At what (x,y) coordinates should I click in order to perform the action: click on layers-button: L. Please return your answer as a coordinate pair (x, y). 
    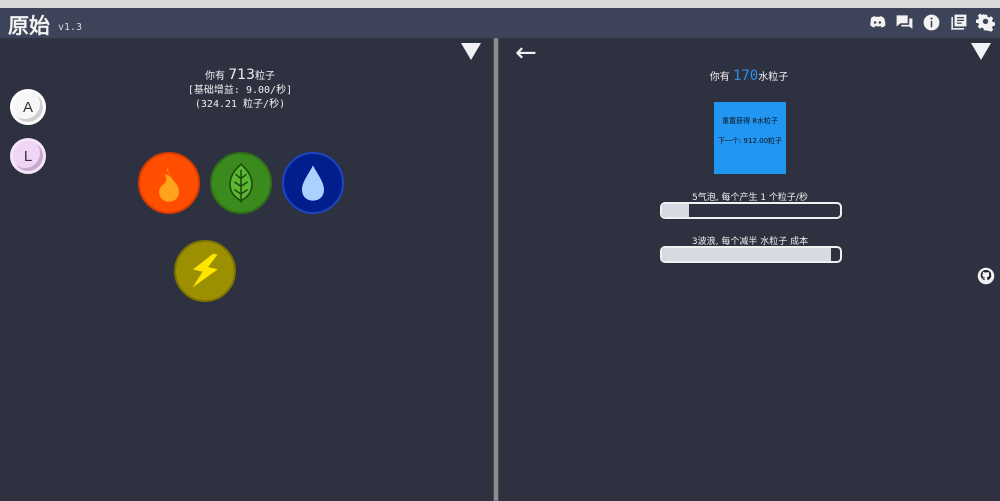
    Looking at the image, I should click on (28, 156).